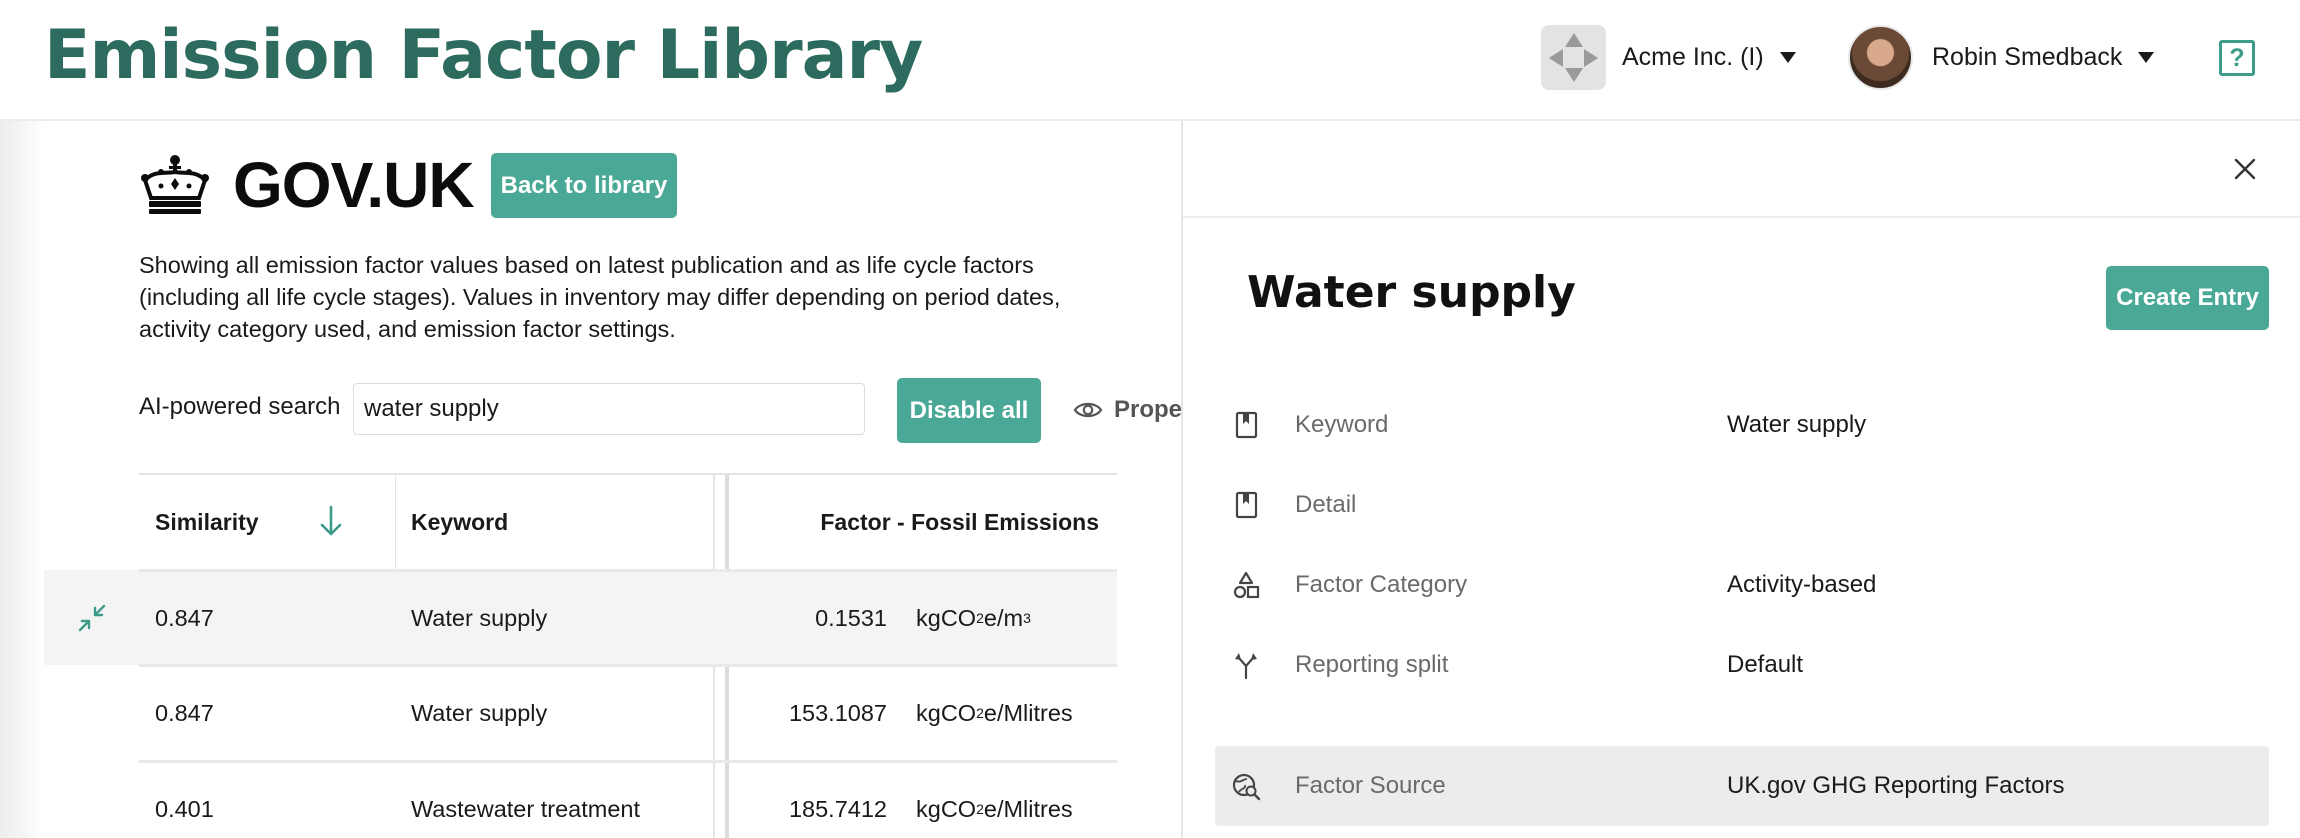 The image size is (2300, 838). Describe the element at coordinates (1246, 787) in the screenshot. I see `source-search-icon` at that location.